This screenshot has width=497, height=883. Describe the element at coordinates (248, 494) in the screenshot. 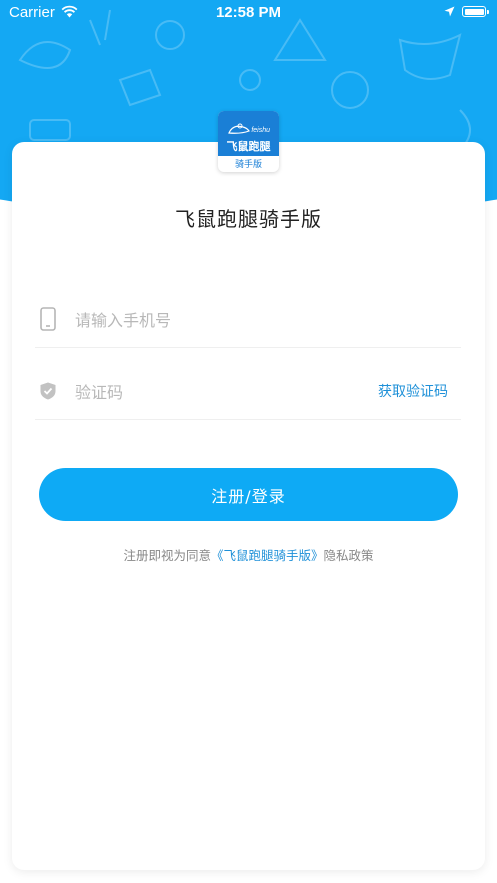

I see `register-login-button: 注册/登录` at that location.